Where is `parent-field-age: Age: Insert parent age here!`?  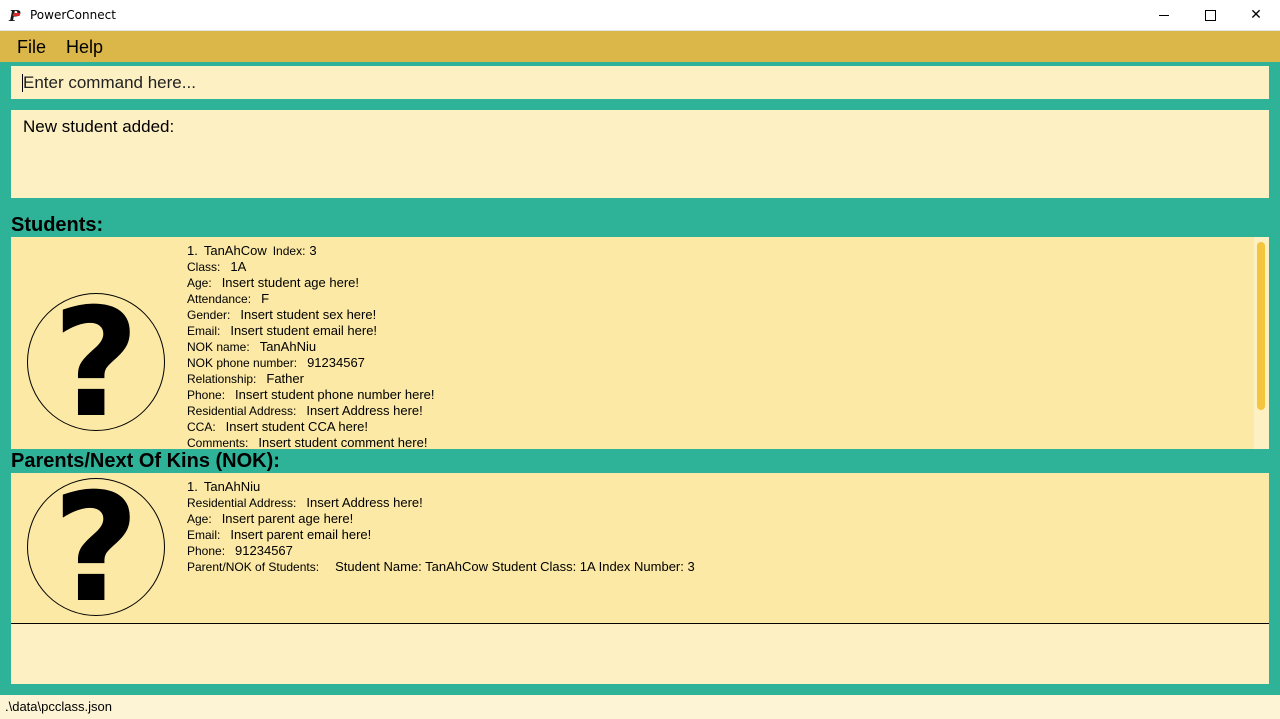
parent-field-age: Age: Insert parent age here! is located at coordinates (270, 518).